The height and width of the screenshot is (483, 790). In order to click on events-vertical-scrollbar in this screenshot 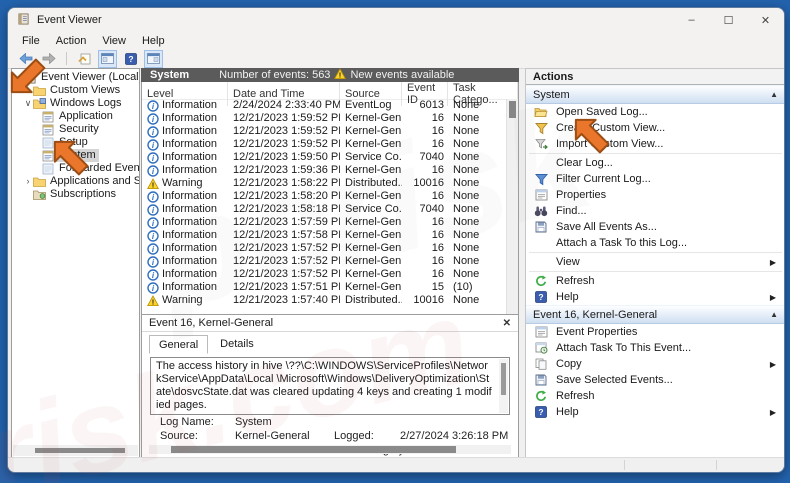, I will do `click(512, 206)`.